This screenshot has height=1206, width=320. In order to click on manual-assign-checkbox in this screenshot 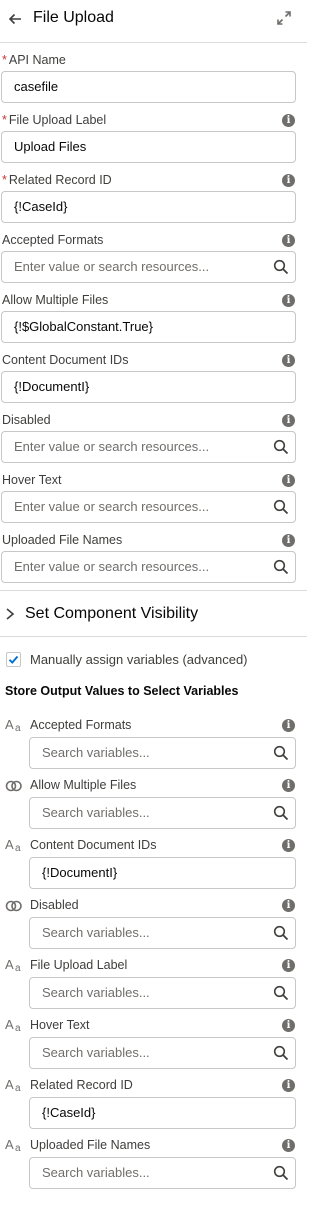, I will do `click(13, 659)`.